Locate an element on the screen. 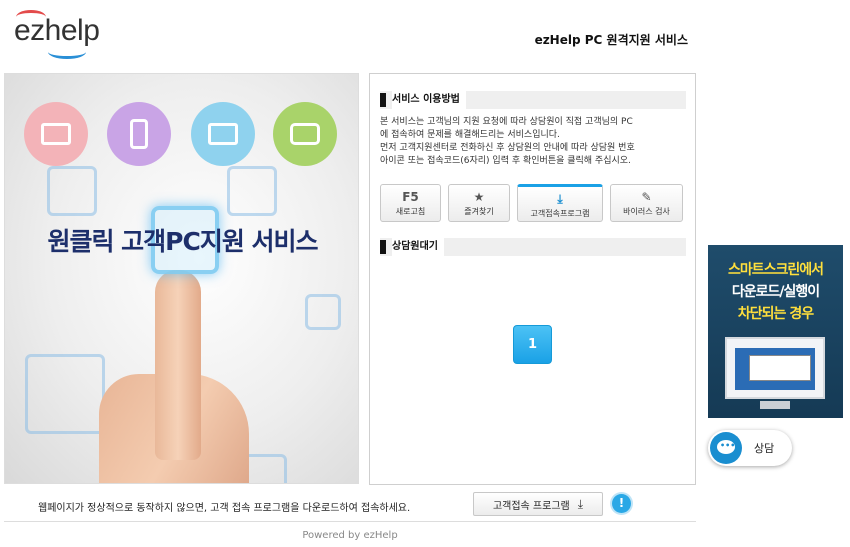  virus-scan-button: ✎ 바이러스 검사 is located at coordinates (646, 203).